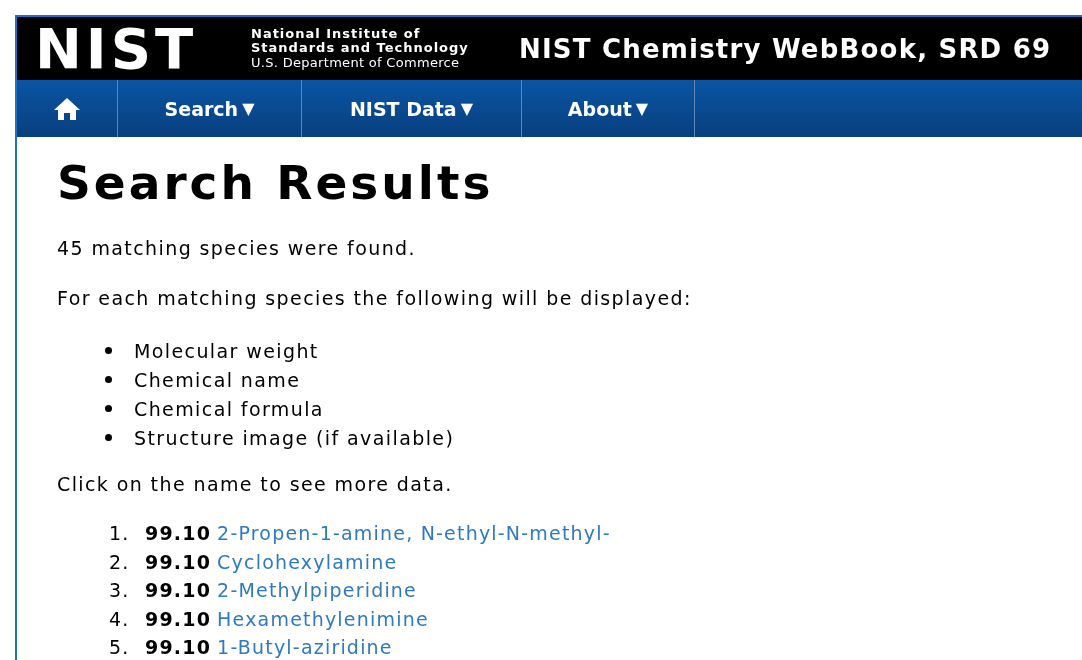  What do you see at coordinates (375, 298) in the screenshot?
I see `intro-text: For each matching species the following will be displayed:` at bounding box center [375, 298].